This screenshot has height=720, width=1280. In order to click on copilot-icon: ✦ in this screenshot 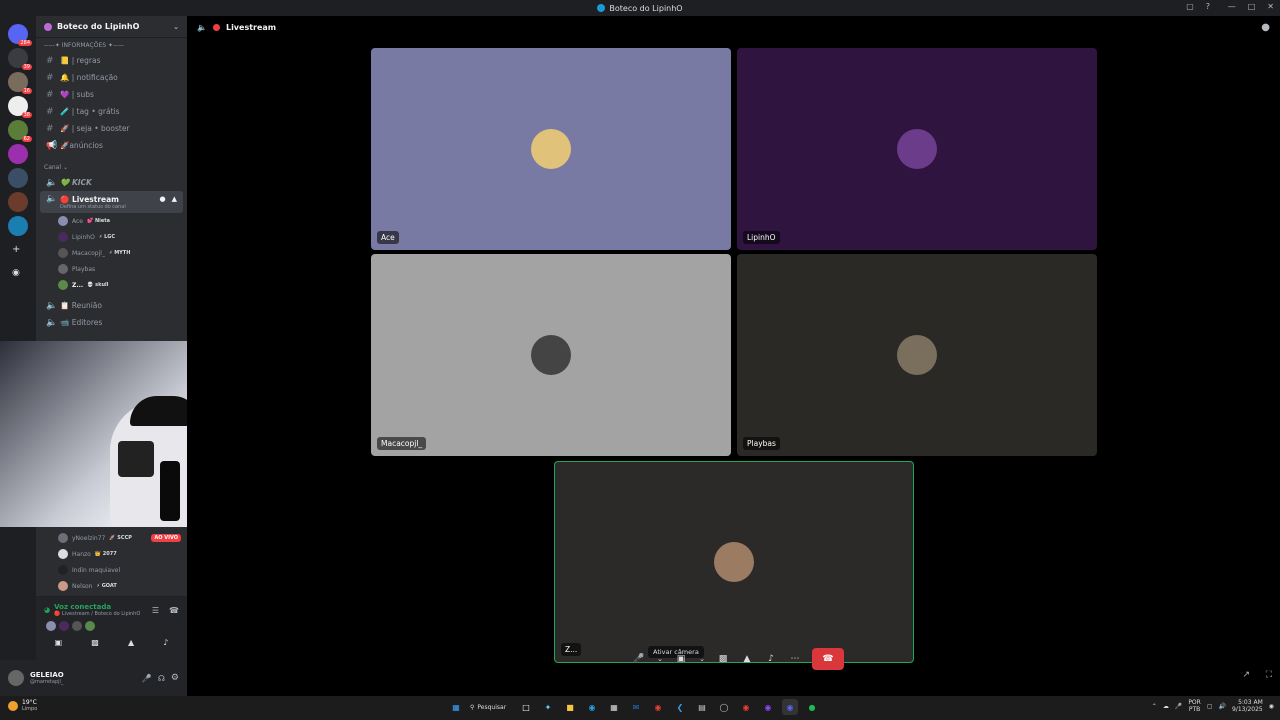, I will do `click(548, 707)`.